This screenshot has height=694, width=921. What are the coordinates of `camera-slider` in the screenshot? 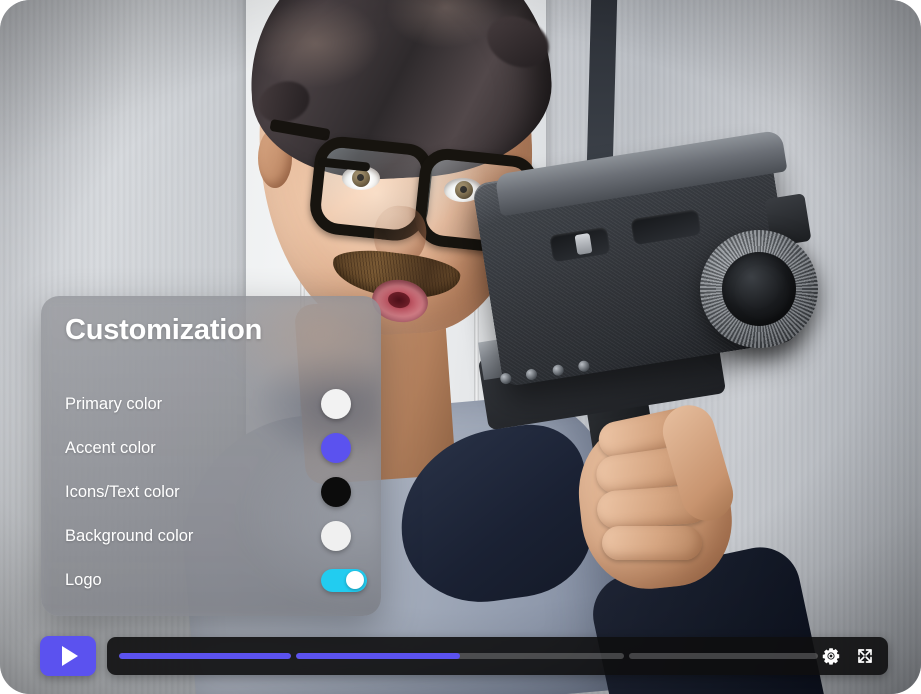 It's located at (583, 244).